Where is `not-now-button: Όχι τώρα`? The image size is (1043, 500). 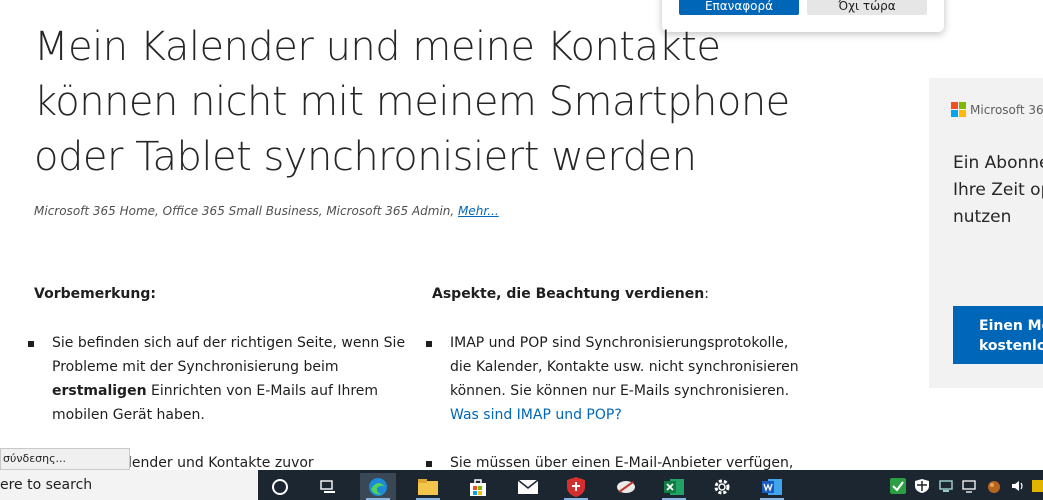 not-now-button: Όχι τώρα is located at coordinates (867, 7).